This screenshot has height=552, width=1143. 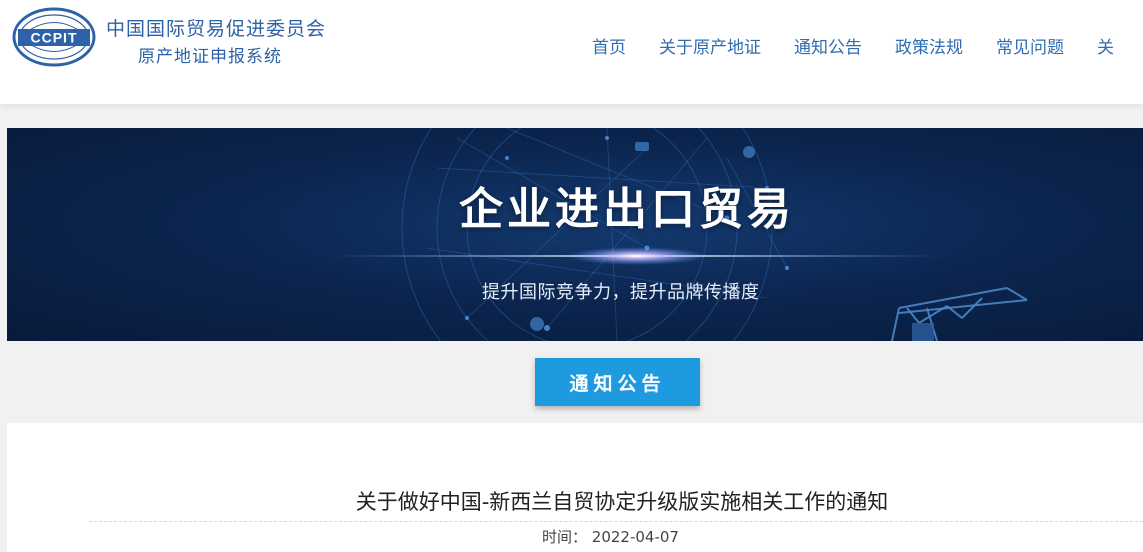 What do you see at coordinates (216, 29) in the screenshot?
I see `org-name: 中国国际贸易促进委员会` at bounding box center [216, 29].